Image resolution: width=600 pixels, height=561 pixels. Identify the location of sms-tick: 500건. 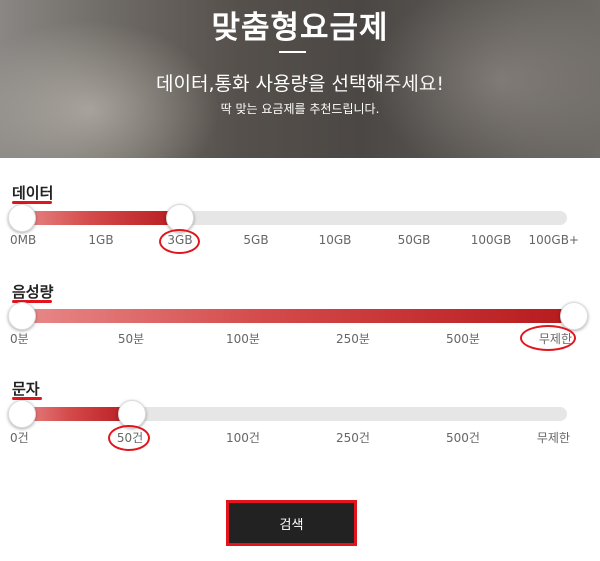
(463, 437).